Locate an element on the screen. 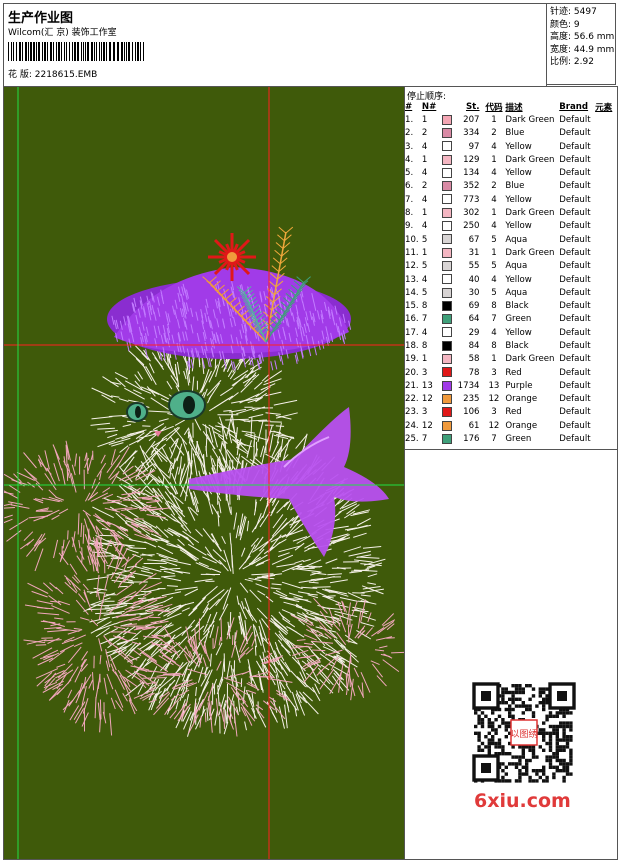 Image resolution: width=620 pixels, height=861 pixels. table-row: 7. 4 773 4 Yellow Default is located at coordinates (511, 199).